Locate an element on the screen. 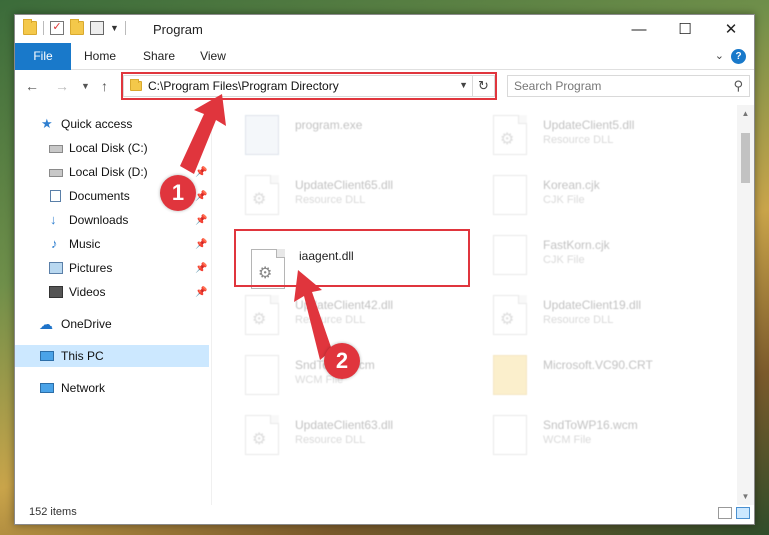 The image size is (769, 535). sidebar-item-label: Music is located at coordinates (85, 244).